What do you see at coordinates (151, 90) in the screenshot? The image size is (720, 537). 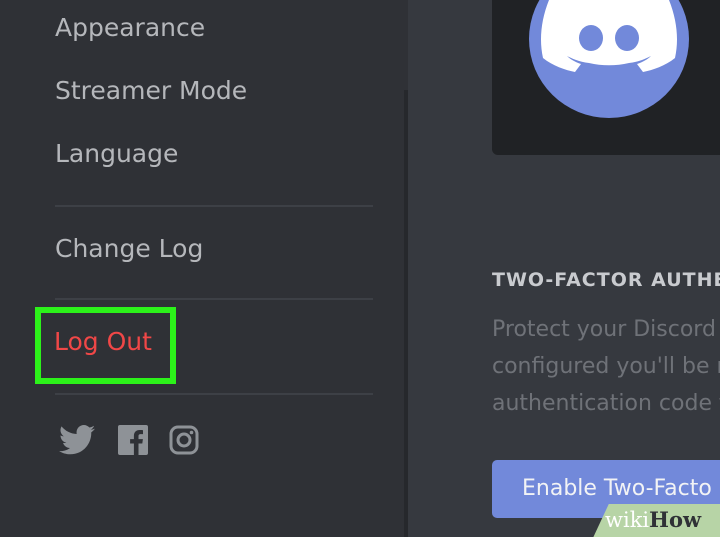 I see `sidebar-item-streamer-mode: Streamer Mode` at bounding box center [151, 90].